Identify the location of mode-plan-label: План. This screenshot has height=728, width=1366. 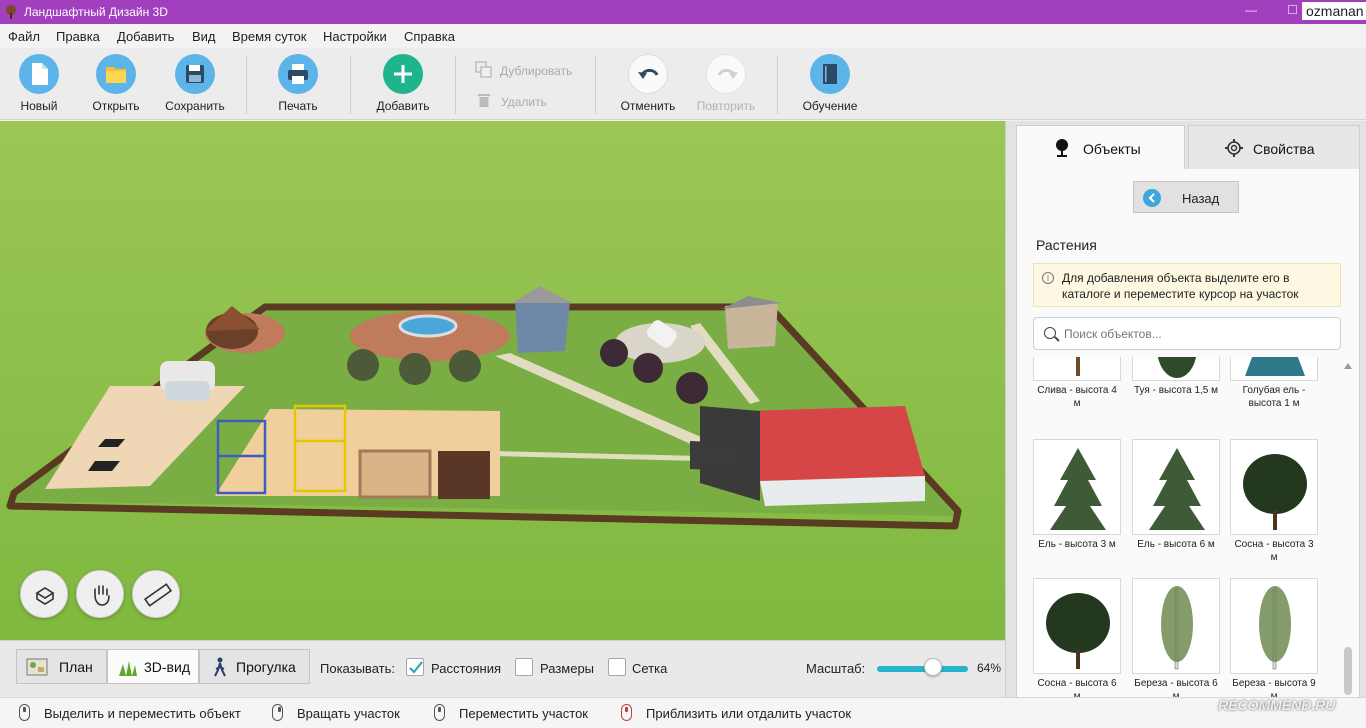
(76, 667).